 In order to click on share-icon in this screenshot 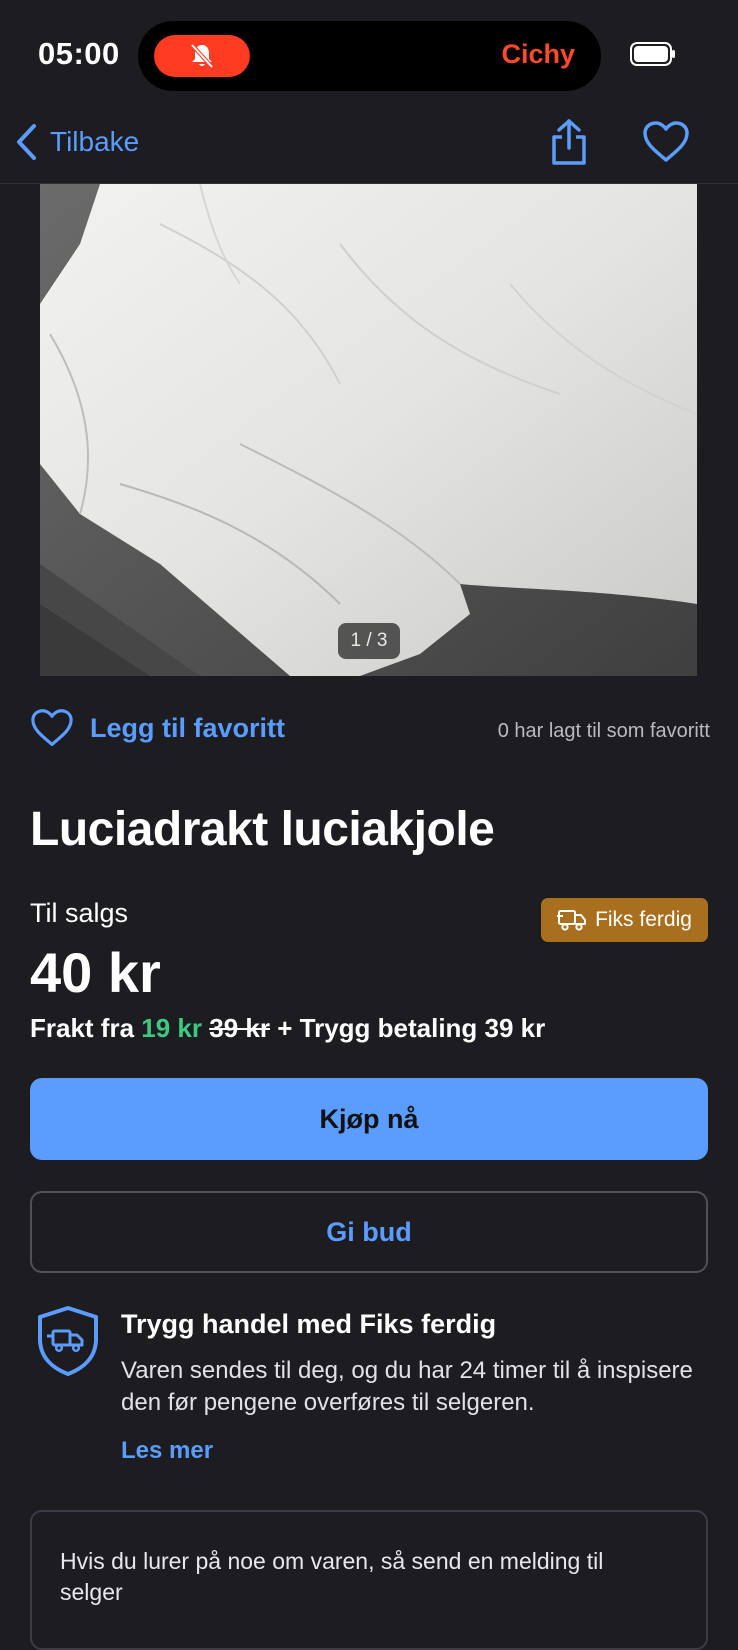, I will do `click(569, 142)`.